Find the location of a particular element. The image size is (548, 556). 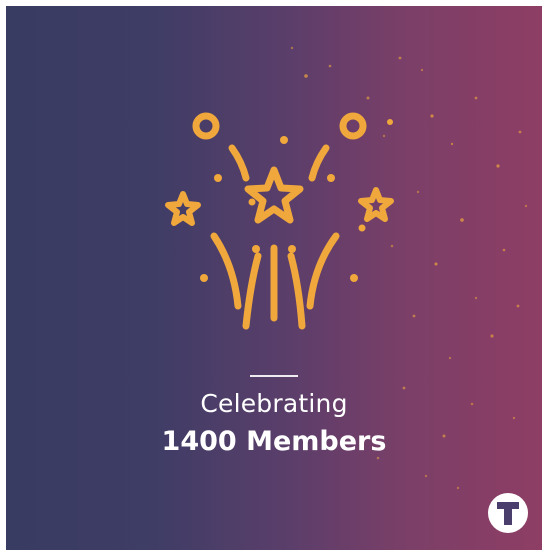

t-logo-icon is located at coordinates (508, 513).